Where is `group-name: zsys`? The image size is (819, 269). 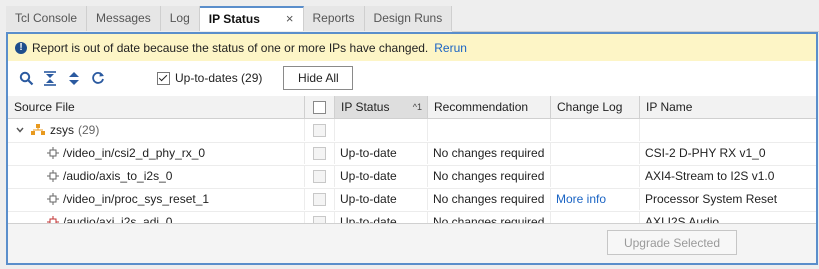 group-name: zsys is located at coordinates (62, 130).